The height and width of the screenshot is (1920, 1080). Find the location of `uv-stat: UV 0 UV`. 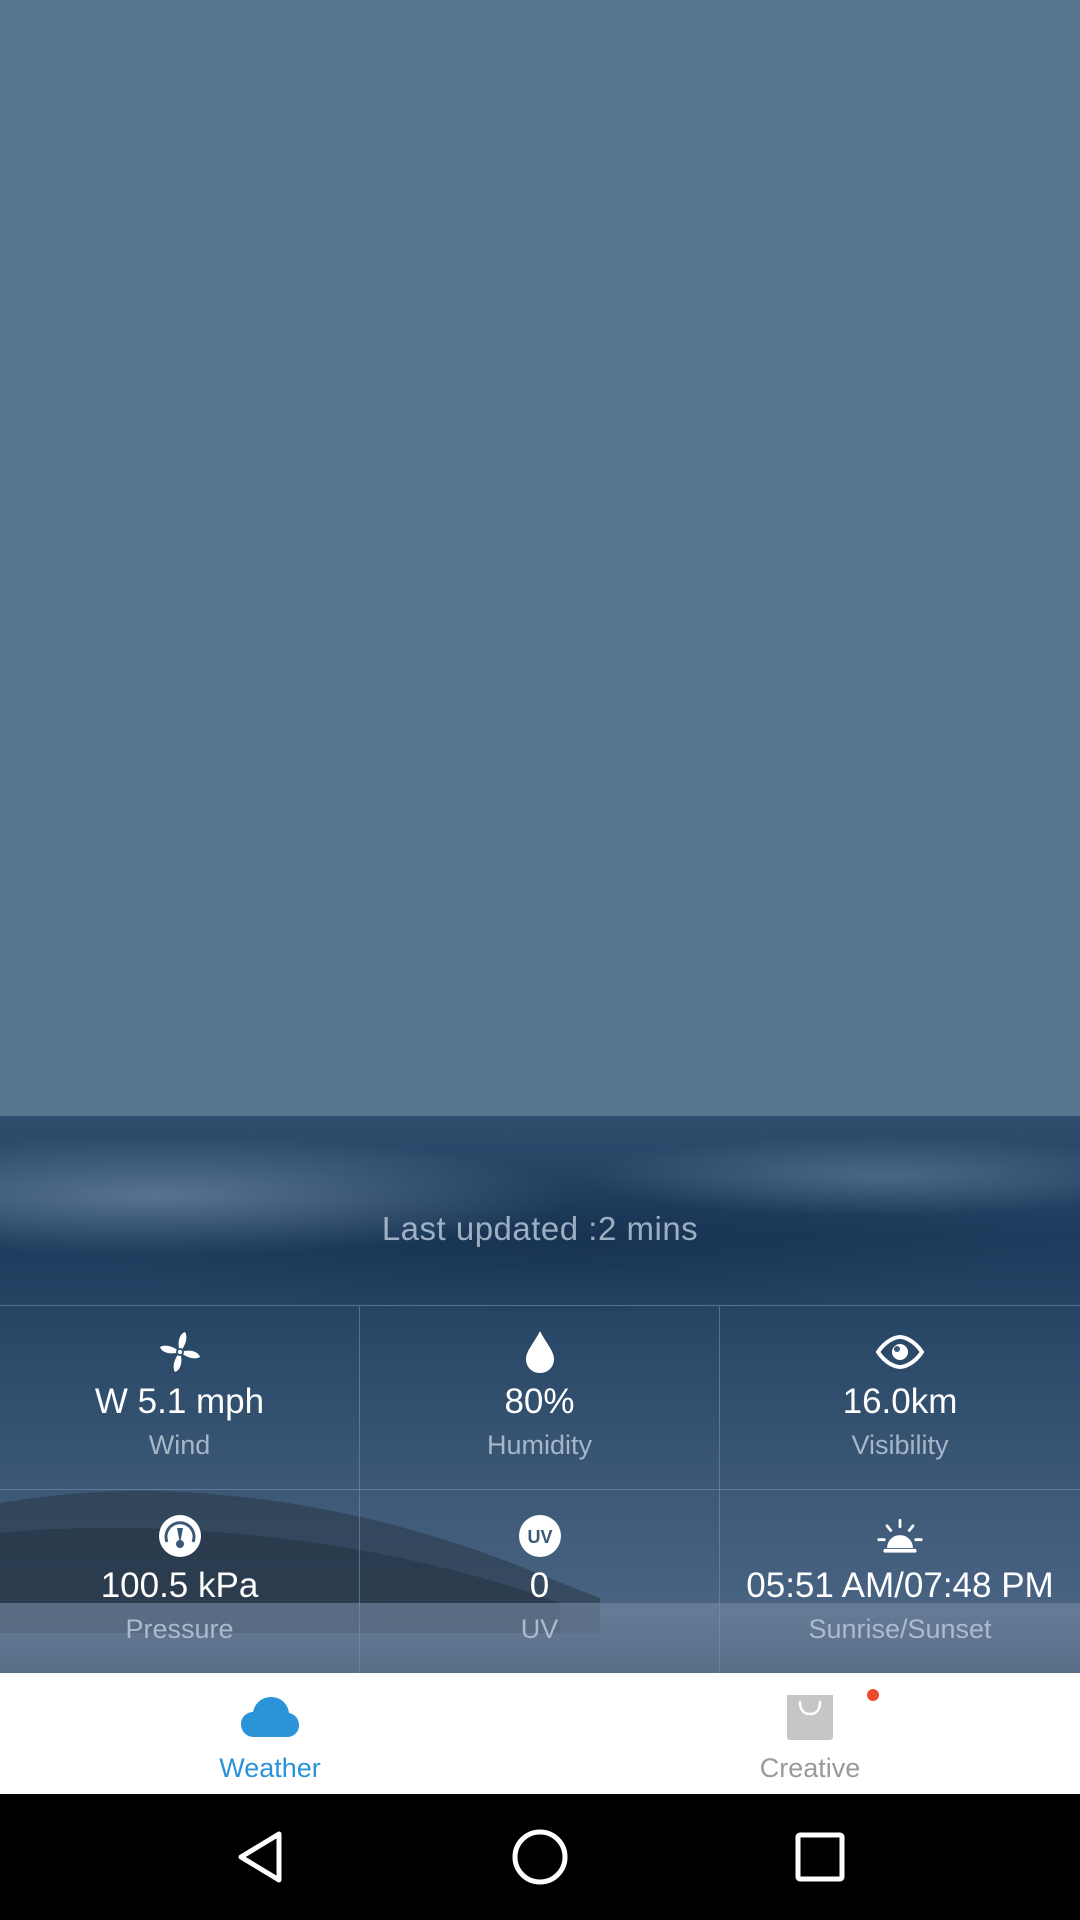

uv-stat: UV 0 UV is located at coordinates (540, 1581).